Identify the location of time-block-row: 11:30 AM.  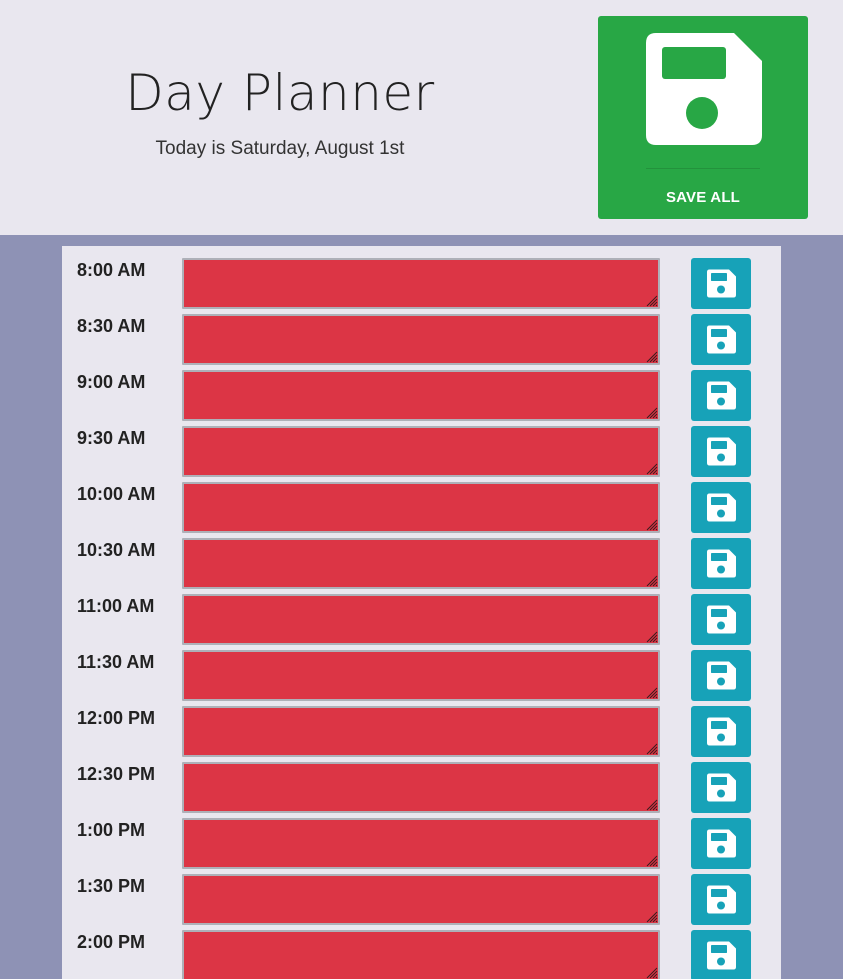
(421, 669).